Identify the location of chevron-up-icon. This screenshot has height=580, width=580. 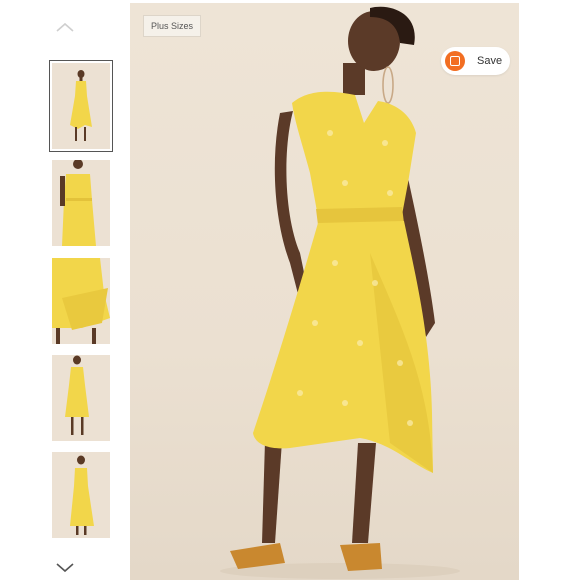
(65, 27).